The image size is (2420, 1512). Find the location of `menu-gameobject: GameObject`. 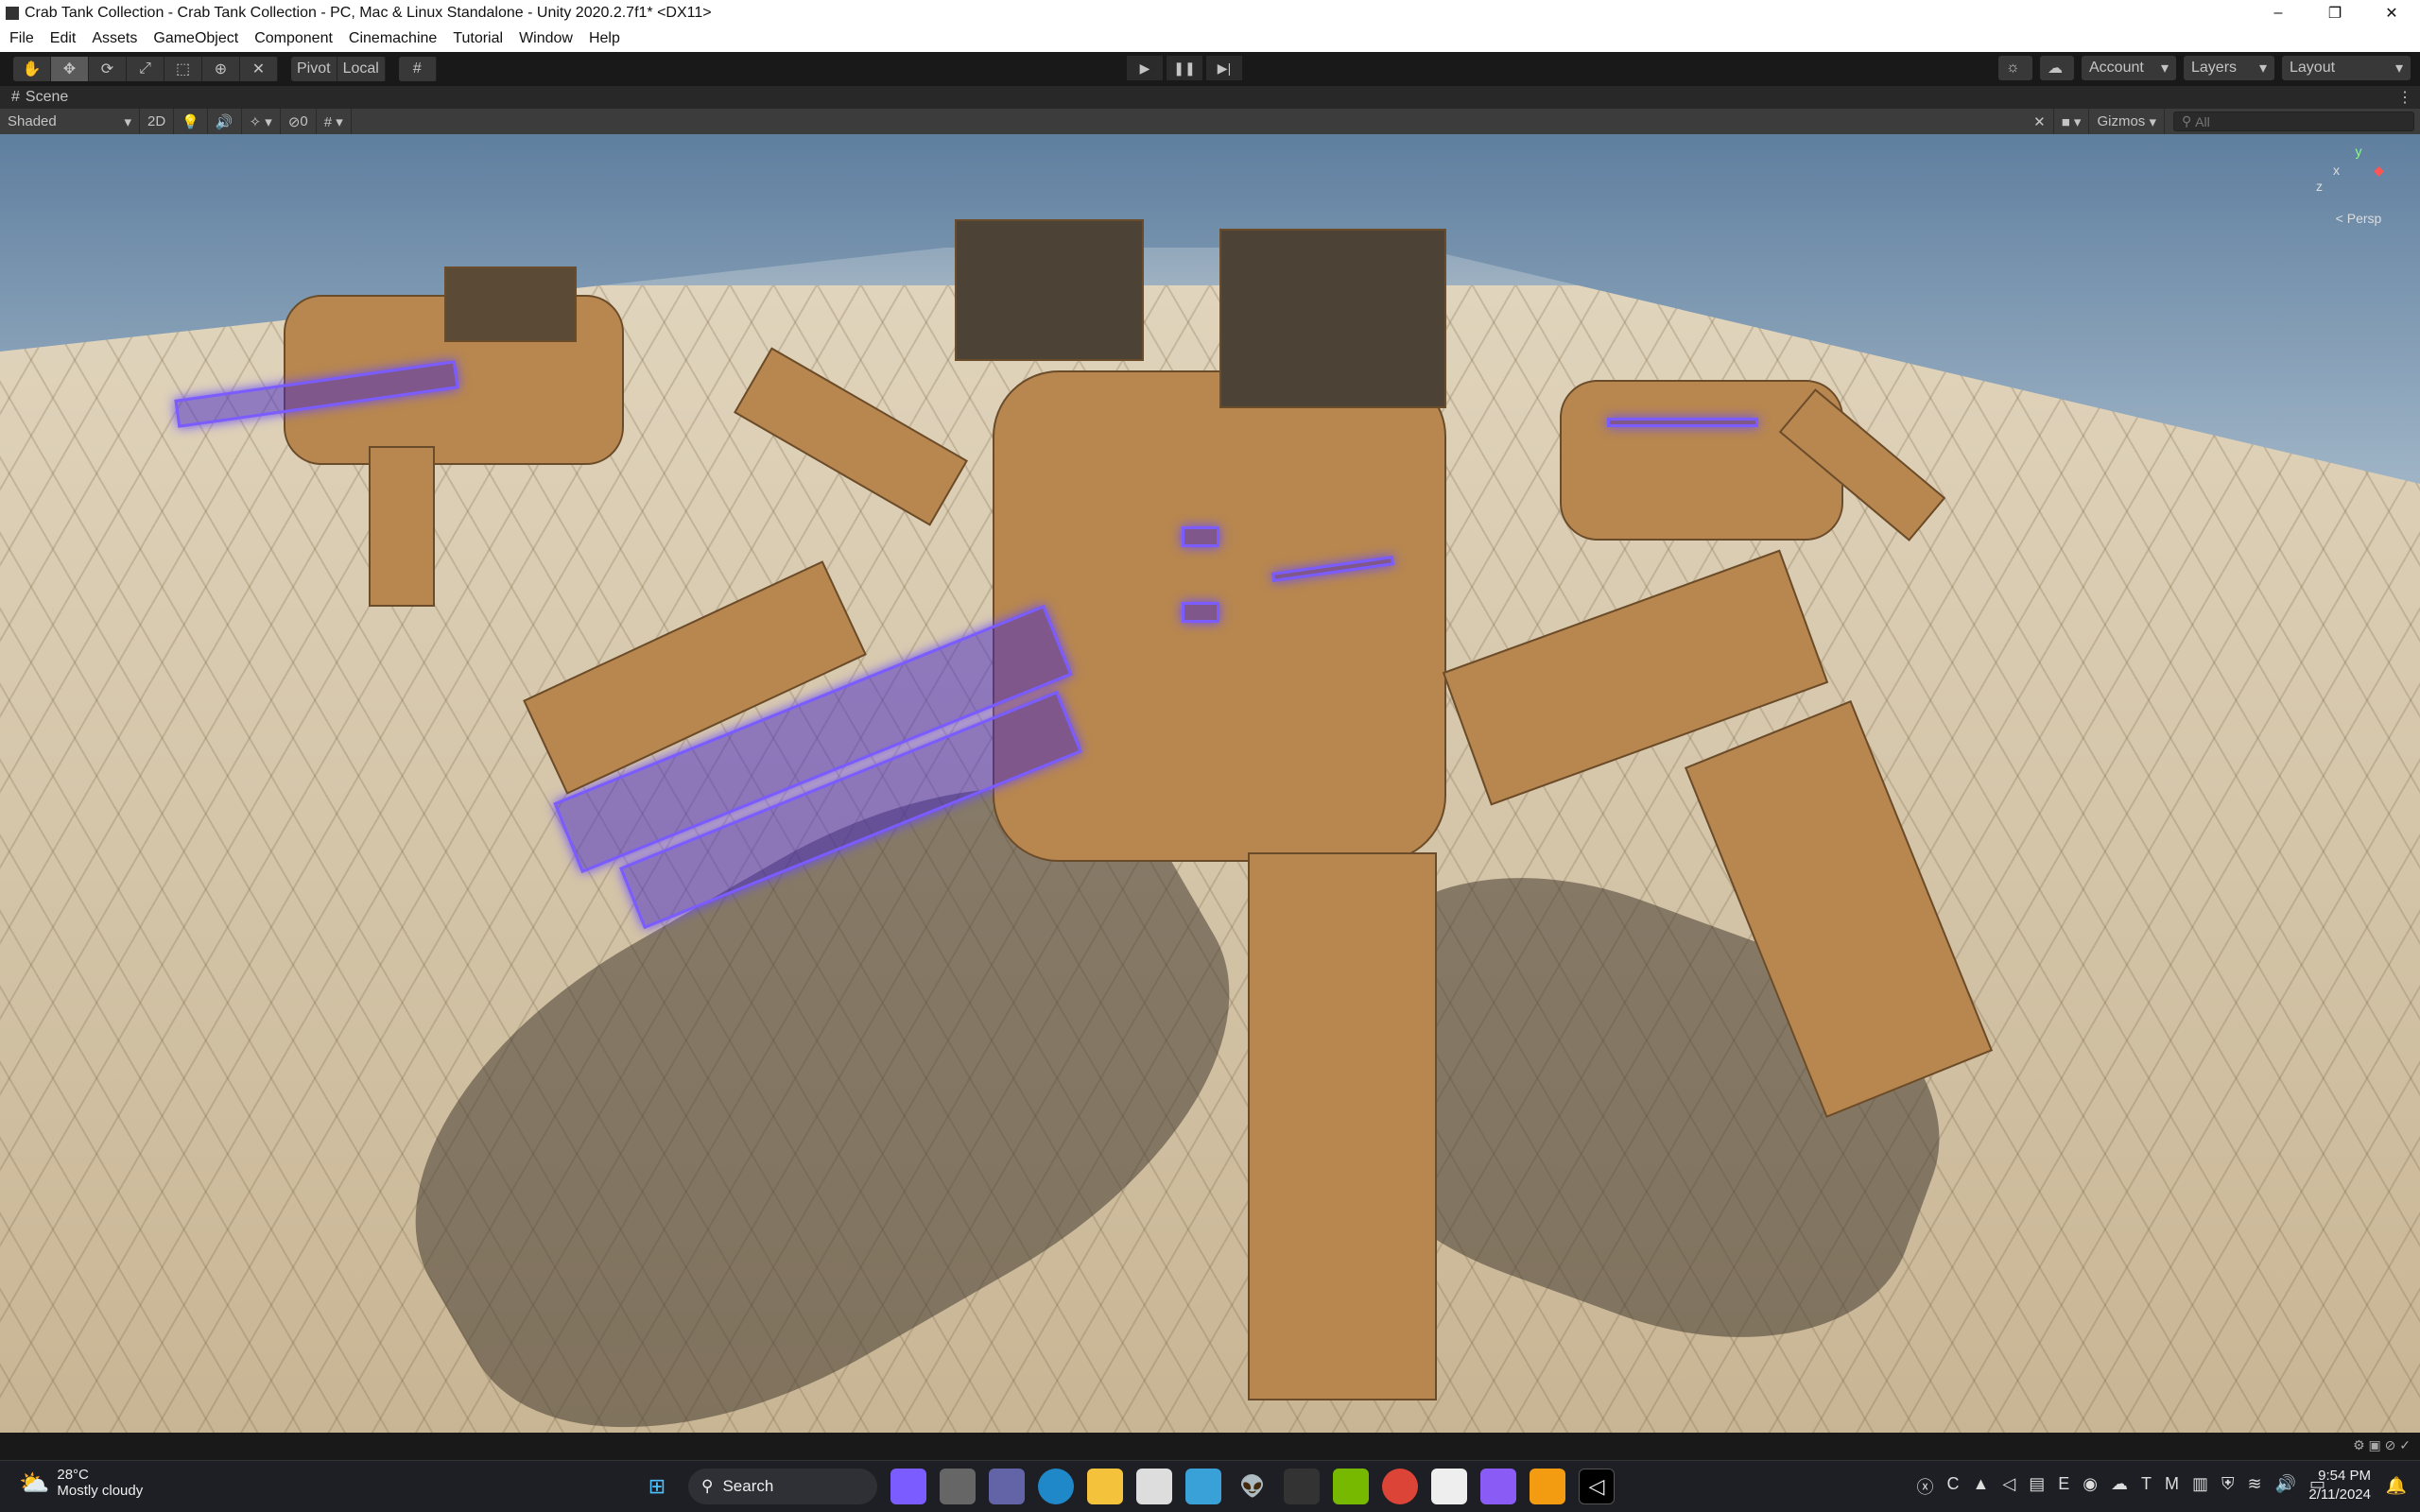

menu-gameobject: GameObject is located at coordinates (195, 38).